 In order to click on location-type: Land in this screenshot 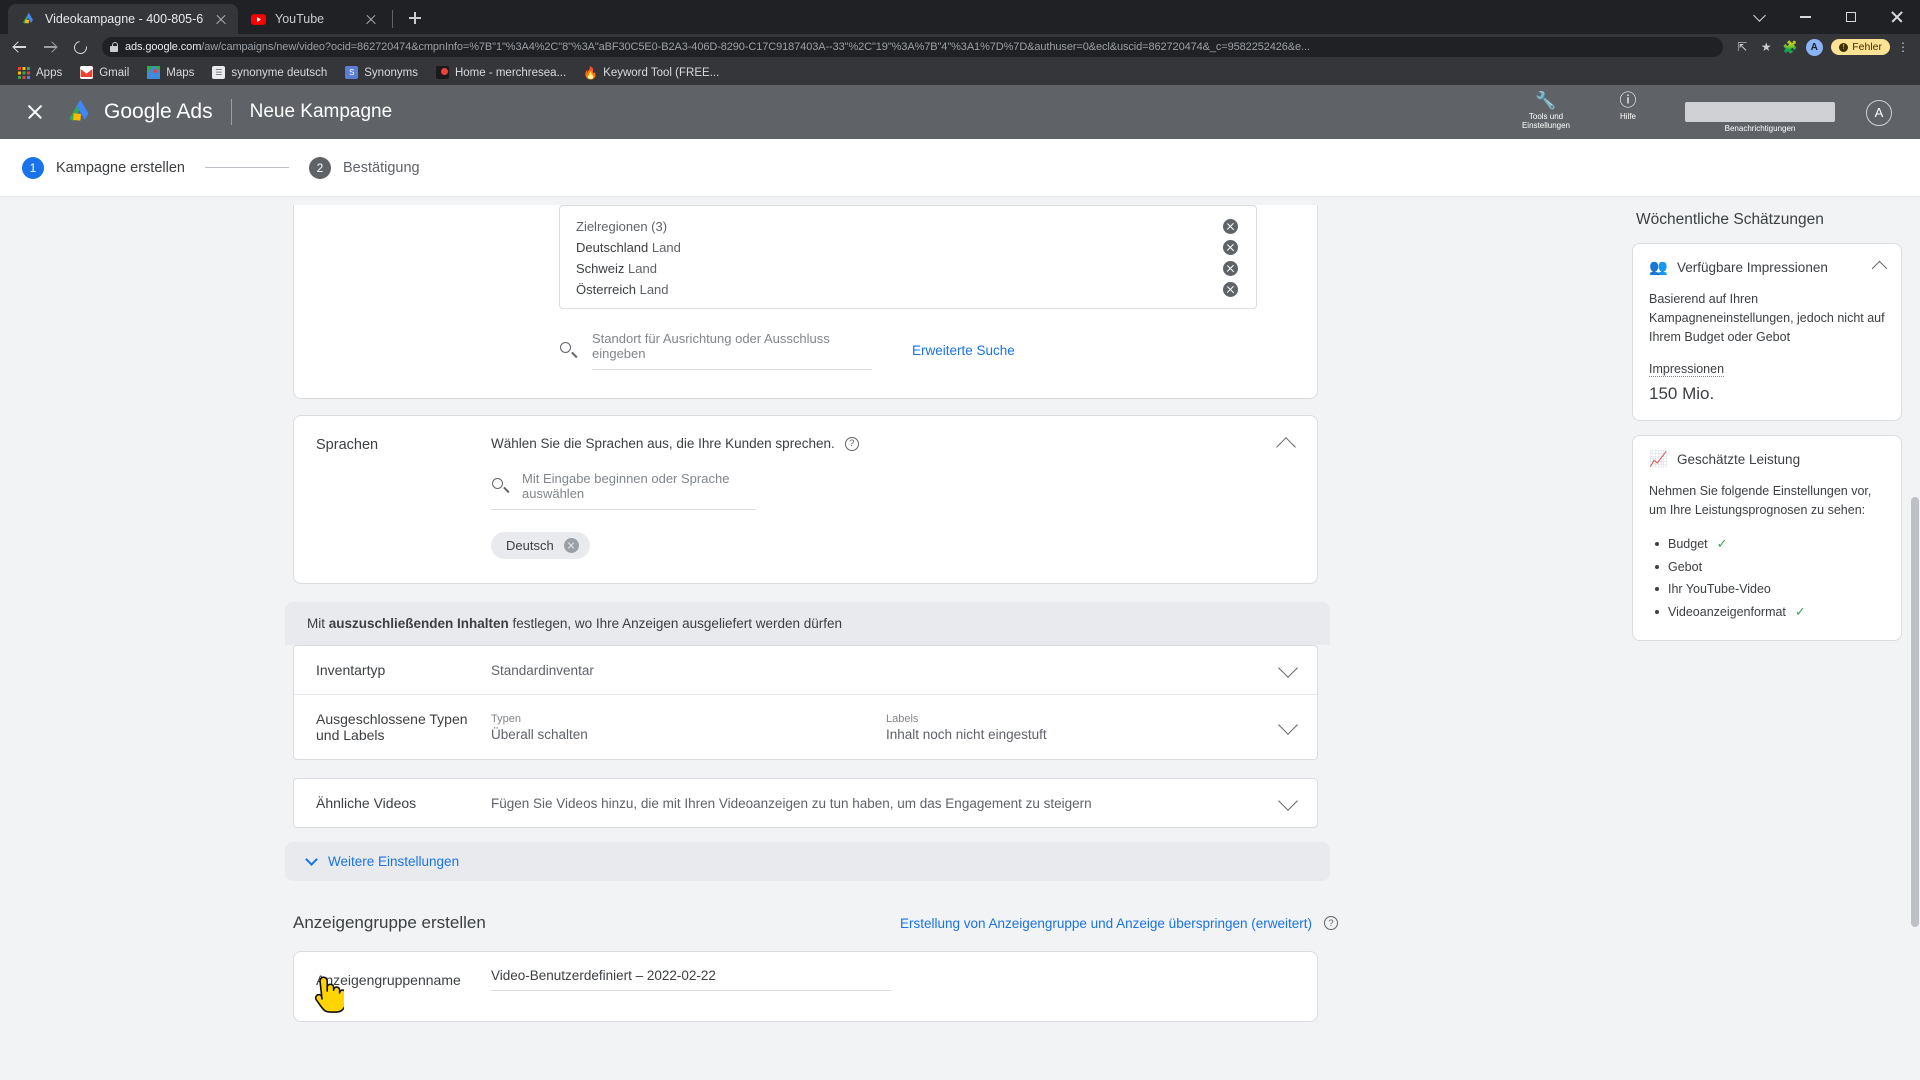, I will do `click(642, 268)`.